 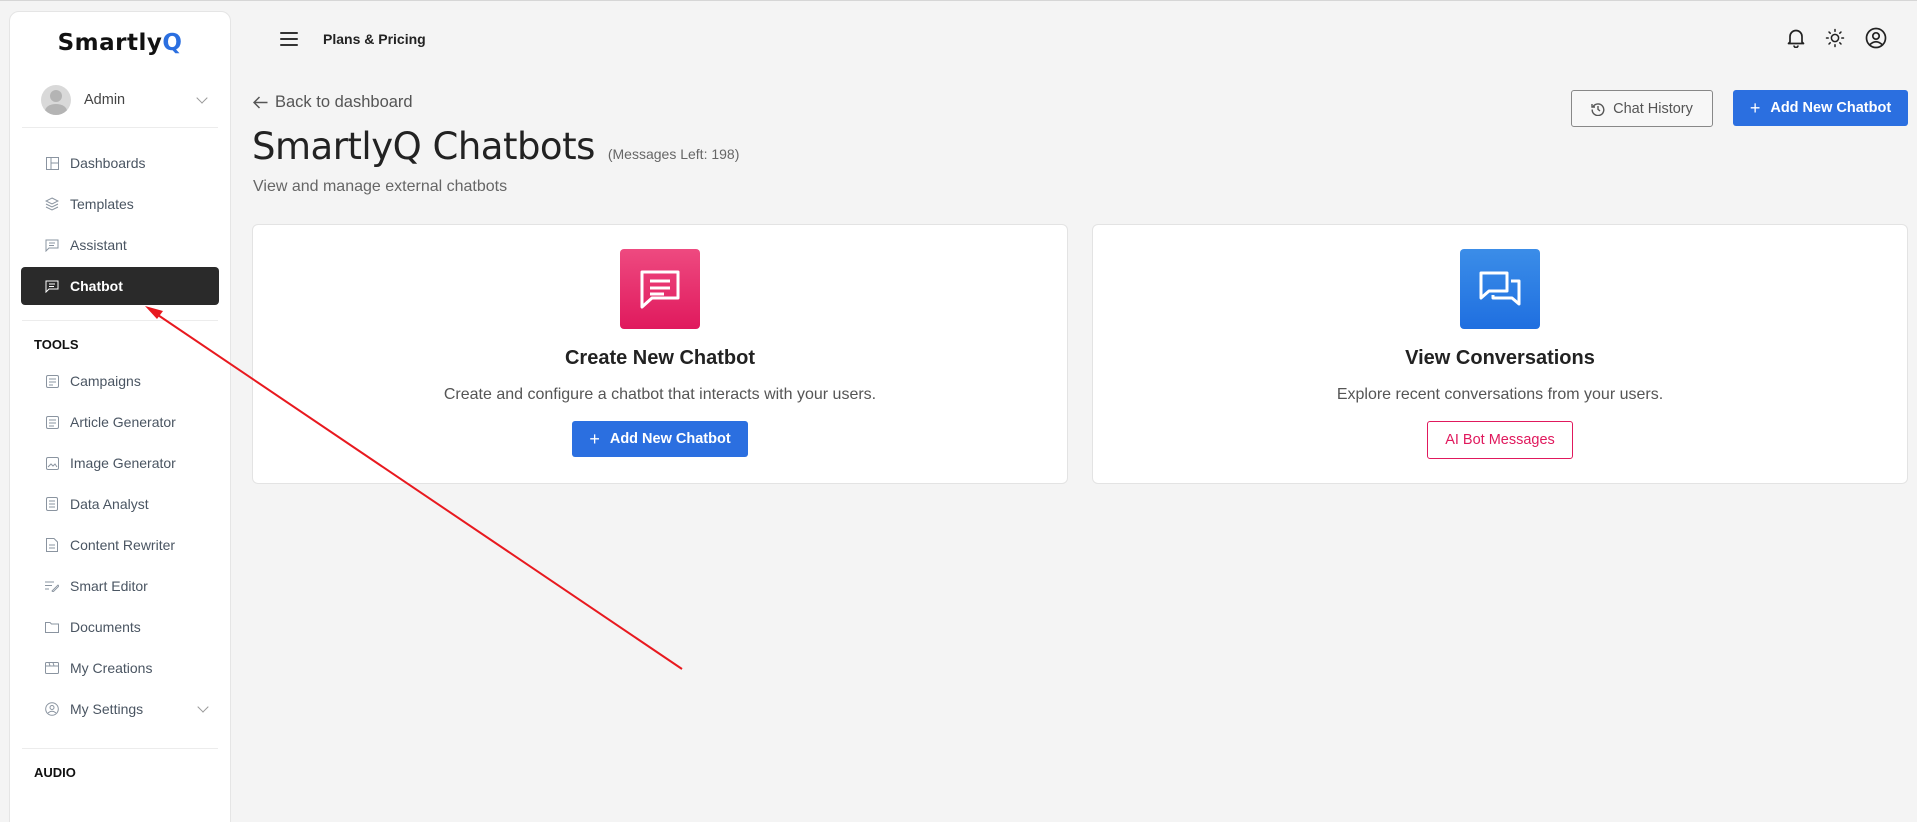 I want to click on article-icon, so click(x=52, y=422).